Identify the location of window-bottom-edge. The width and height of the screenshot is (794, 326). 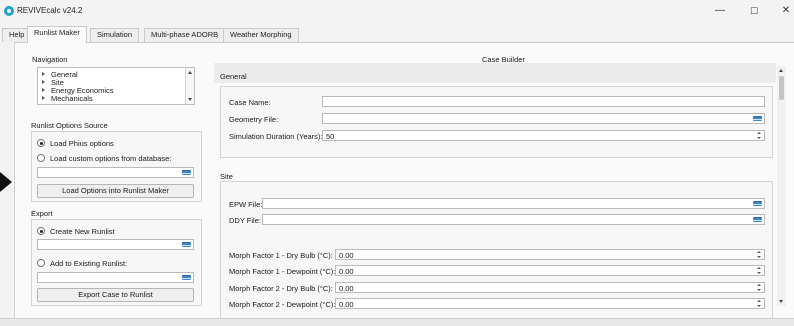
(397, 322).